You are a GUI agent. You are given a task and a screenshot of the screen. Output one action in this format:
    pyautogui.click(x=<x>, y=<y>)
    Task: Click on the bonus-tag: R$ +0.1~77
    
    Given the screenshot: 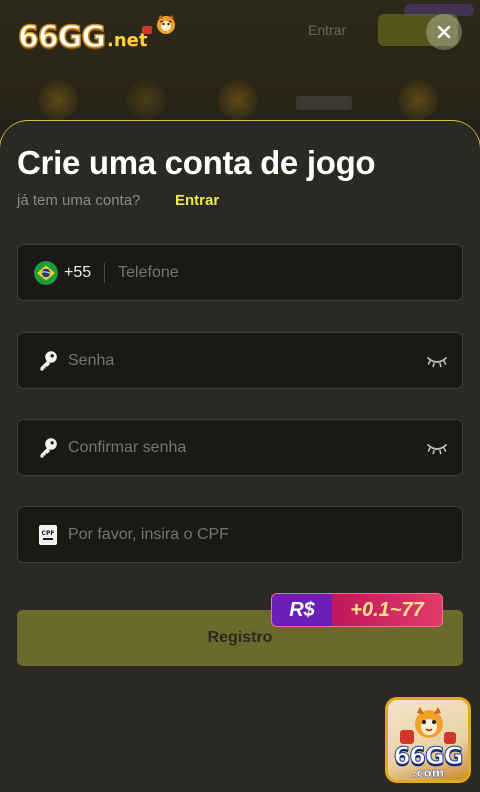 What is the action you would take?
    pyautogui.click(x=357, y=610)
    